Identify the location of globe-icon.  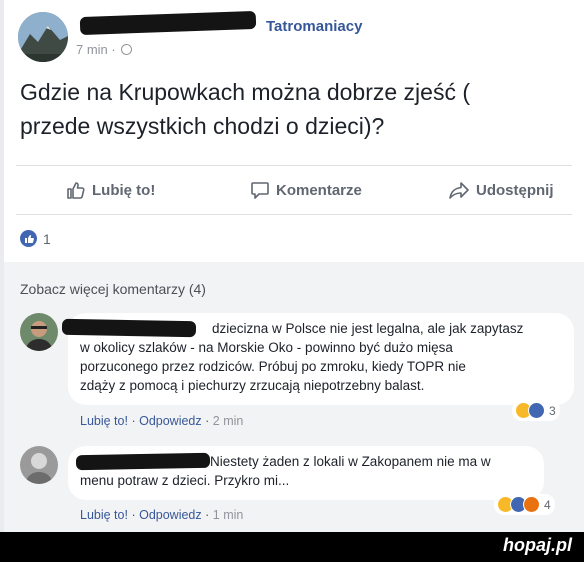
(127, 49).